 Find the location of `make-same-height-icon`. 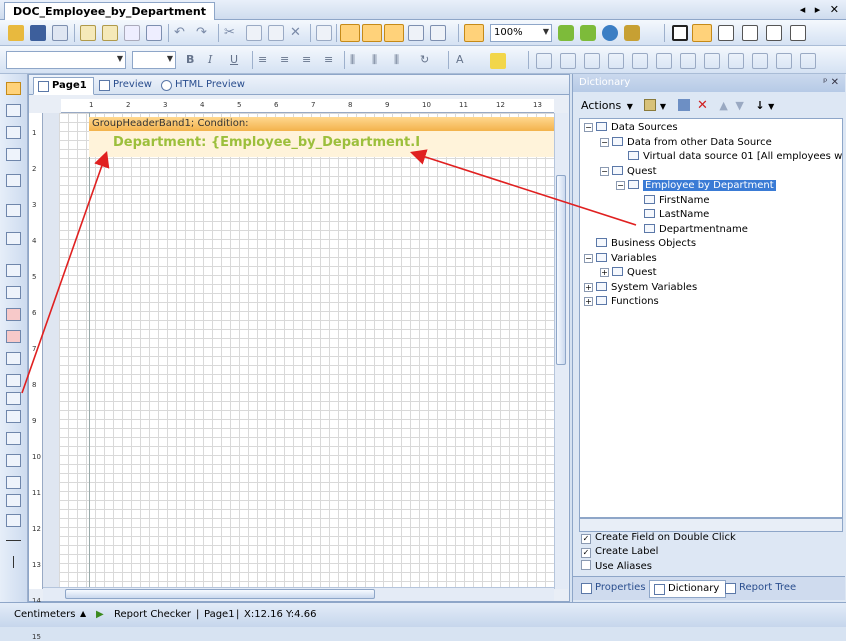

make-same-height-icon is located at coordinates (760, 61).